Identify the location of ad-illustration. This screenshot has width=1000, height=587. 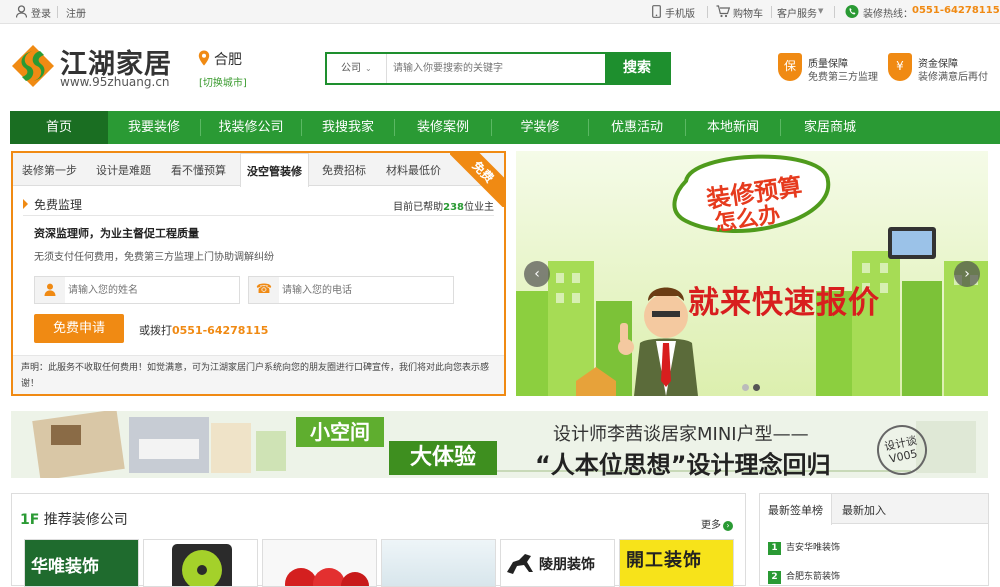
(504, 444).